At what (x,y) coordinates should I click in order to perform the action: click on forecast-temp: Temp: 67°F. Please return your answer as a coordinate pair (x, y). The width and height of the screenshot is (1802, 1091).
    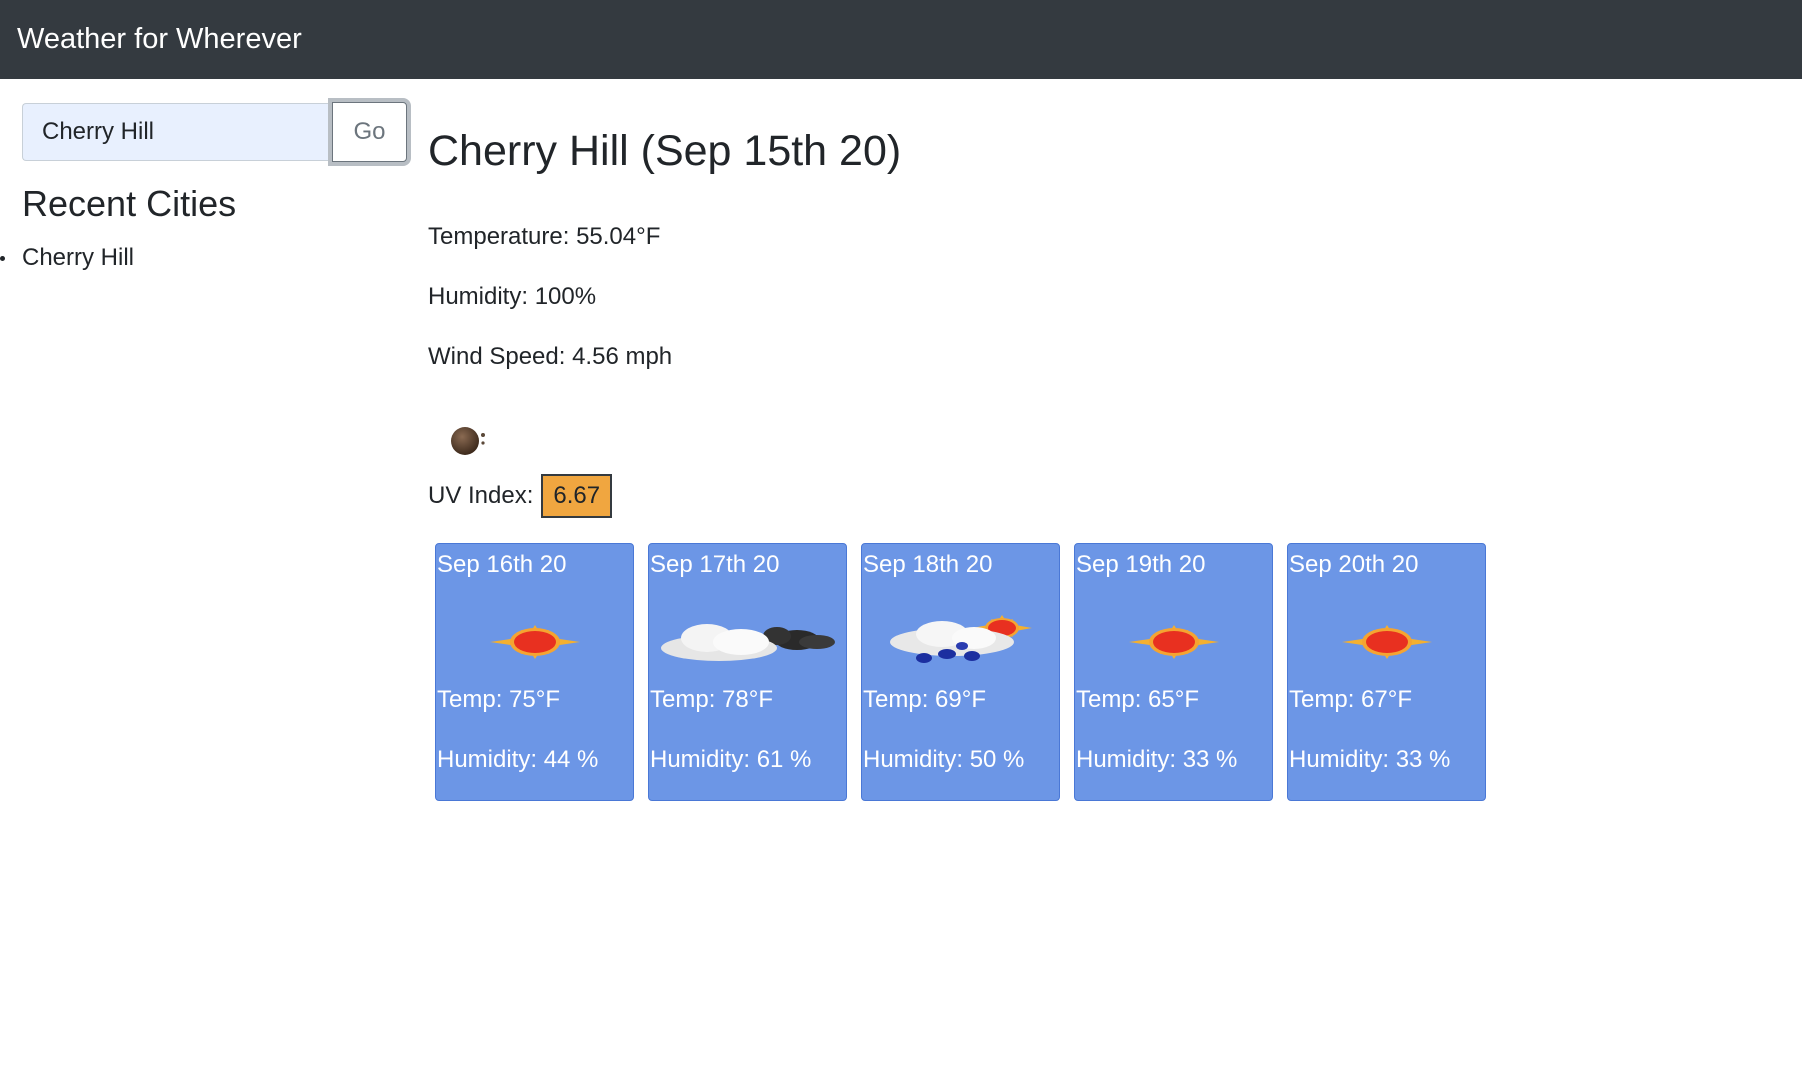
    Looking at the image, I should click on (1350, 699).